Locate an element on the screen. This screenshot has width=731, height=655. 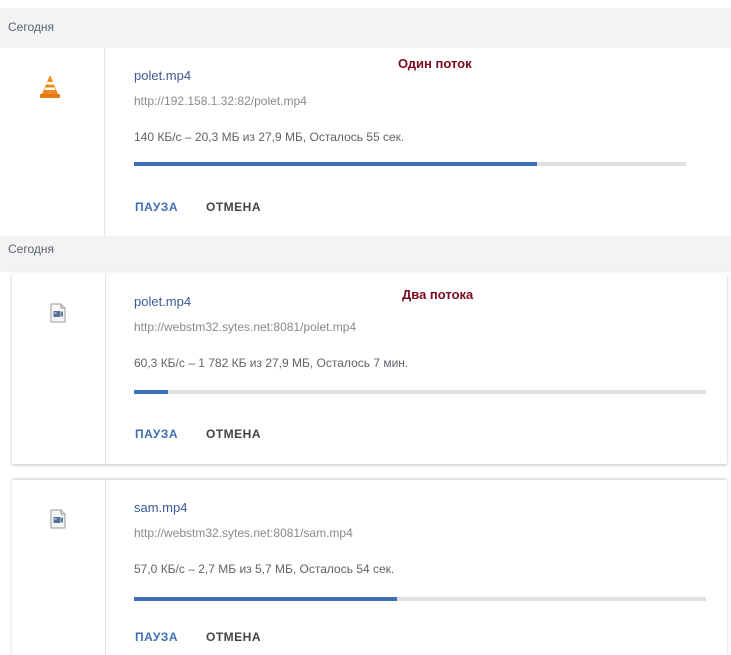
vlc-cone-icon is located at coordinates (50, 86).